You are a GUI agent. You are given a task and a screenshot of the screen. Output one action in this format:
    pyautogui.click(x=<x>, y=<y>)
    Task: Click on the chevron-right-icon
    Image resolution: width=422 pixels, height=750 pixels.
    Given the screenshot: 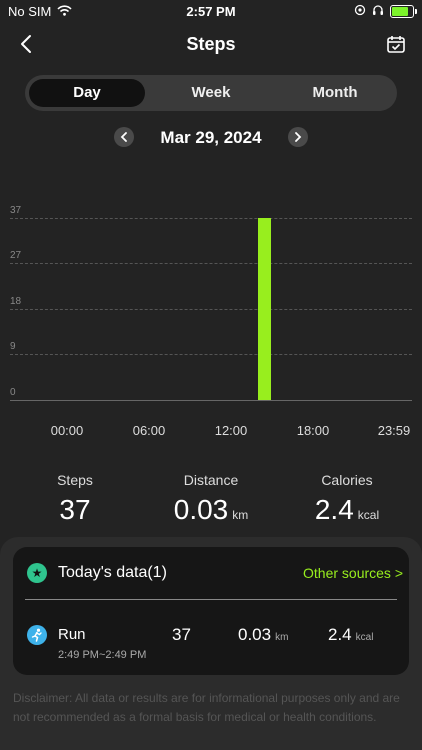 What is the action you would take?
    pyautogui.click(x=298, y=137)
    